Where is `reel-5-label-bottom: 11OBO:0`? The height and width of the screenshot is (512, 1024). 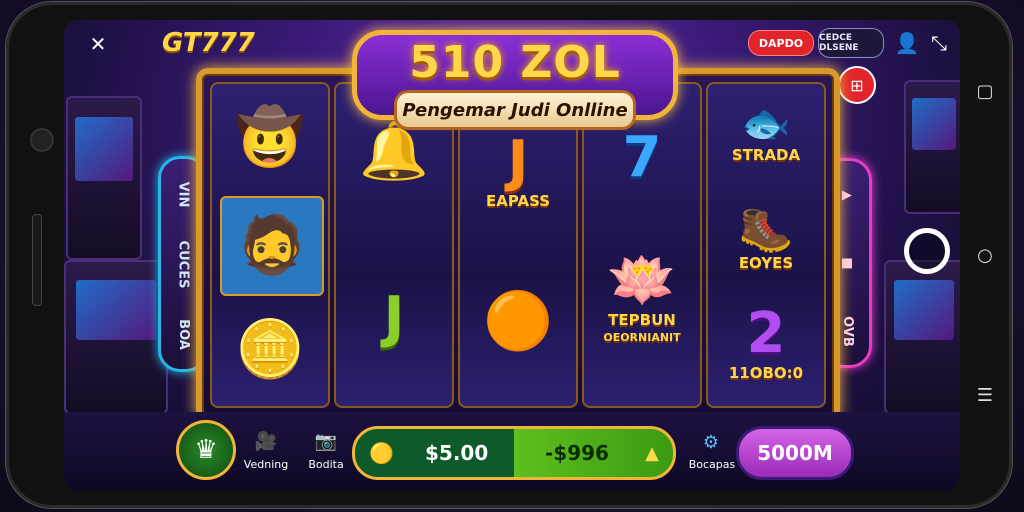 reel-5-label-bottom: 11OBO:0 is located at coordinates (766, 373).